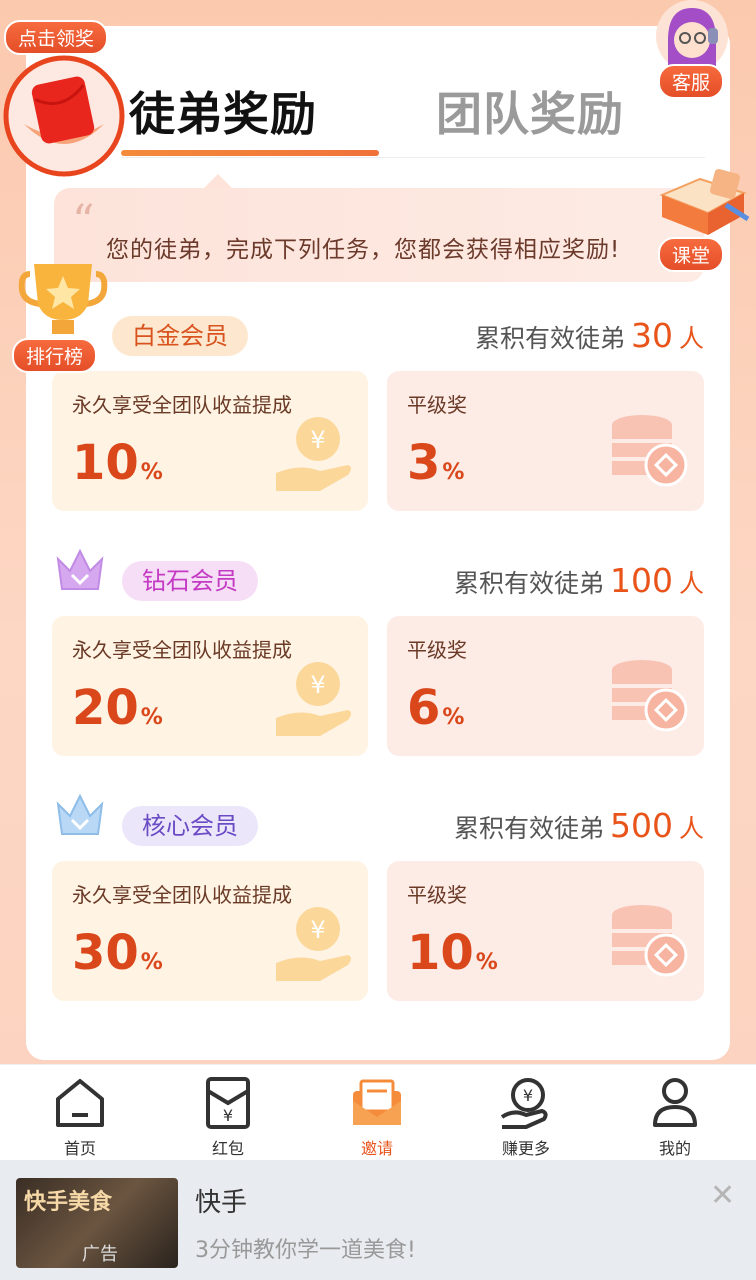 This screenshot has height=1280, width=756. Describe the element at coordinates (378, 92) in the screenshot. I see `reward-tabs: 徒弟奖励 团队奖励` at that location.